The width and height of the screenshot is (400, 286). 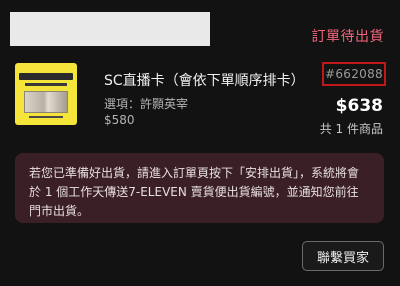 What do you see at coordinates (146, 104) in the screenshot?
I see `product-option: 選項：許顥英宰` at bounding box center [146, 104].